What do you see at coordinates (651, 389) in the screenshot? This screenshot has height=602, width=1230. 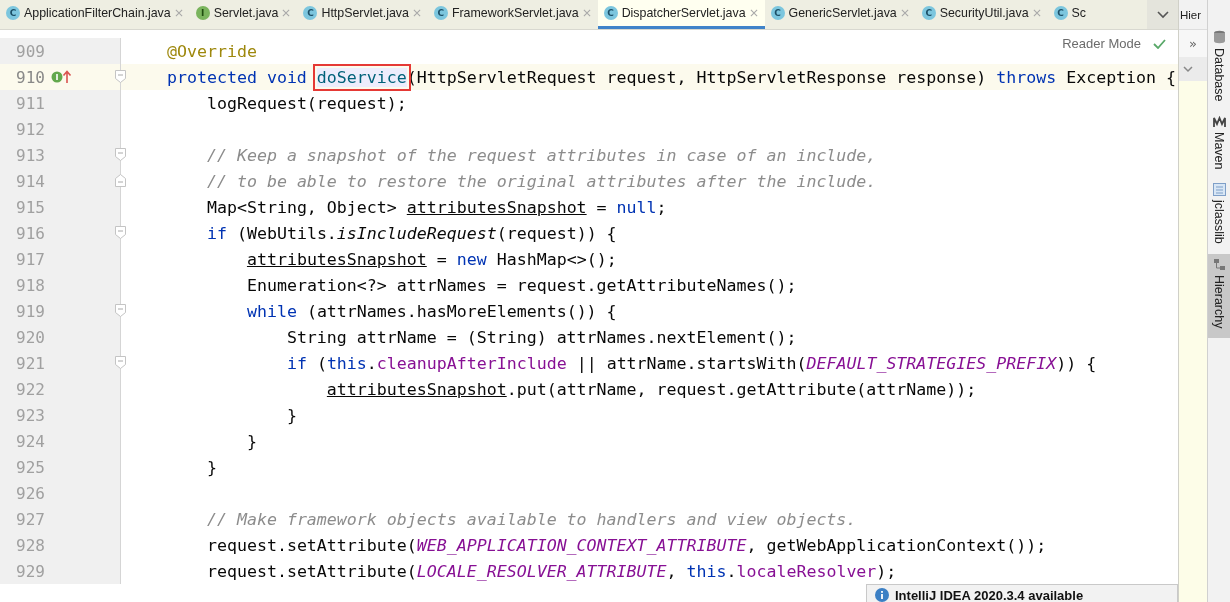 I see `code-line: attributesSnapshot.put(attrName, request.getAttribute(attrName));` at bounding box center [651, 389].